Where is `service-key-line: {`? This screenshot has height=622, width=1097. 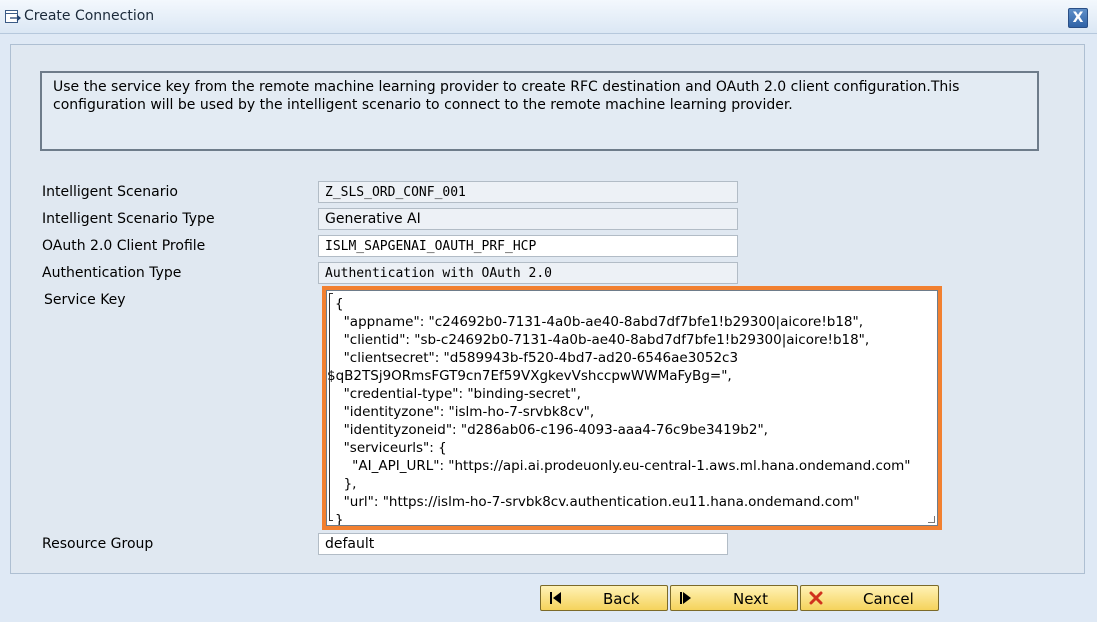 service-key-line: { is located at coordinates (339, 304).